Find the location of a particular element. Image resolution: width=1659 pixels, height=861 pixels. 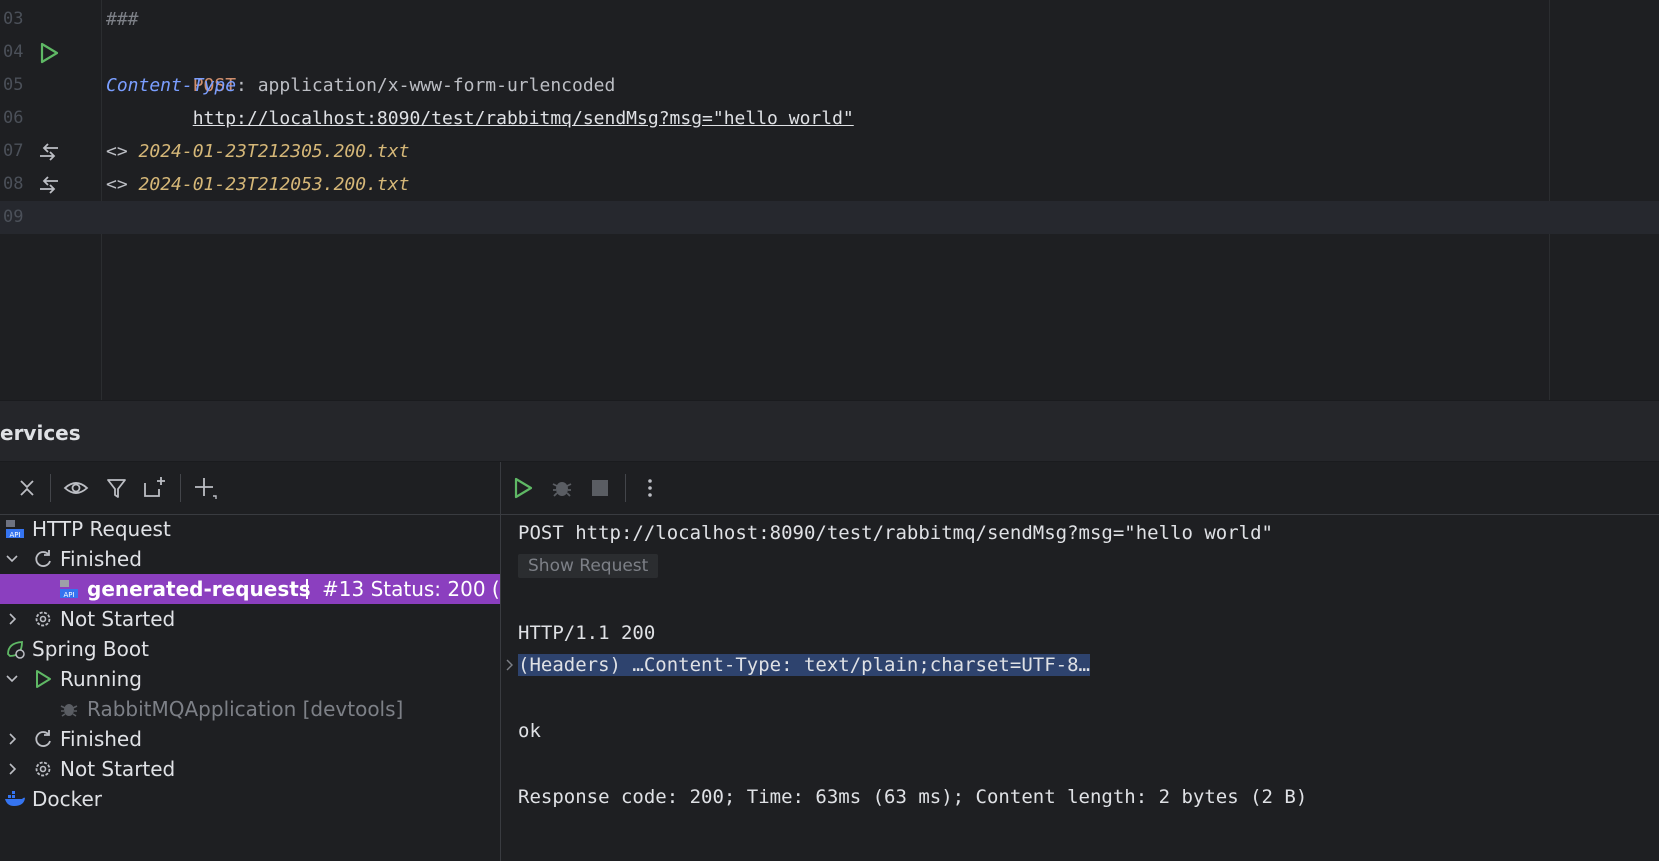

services-title: ervices is located at coordinates (40, 433).